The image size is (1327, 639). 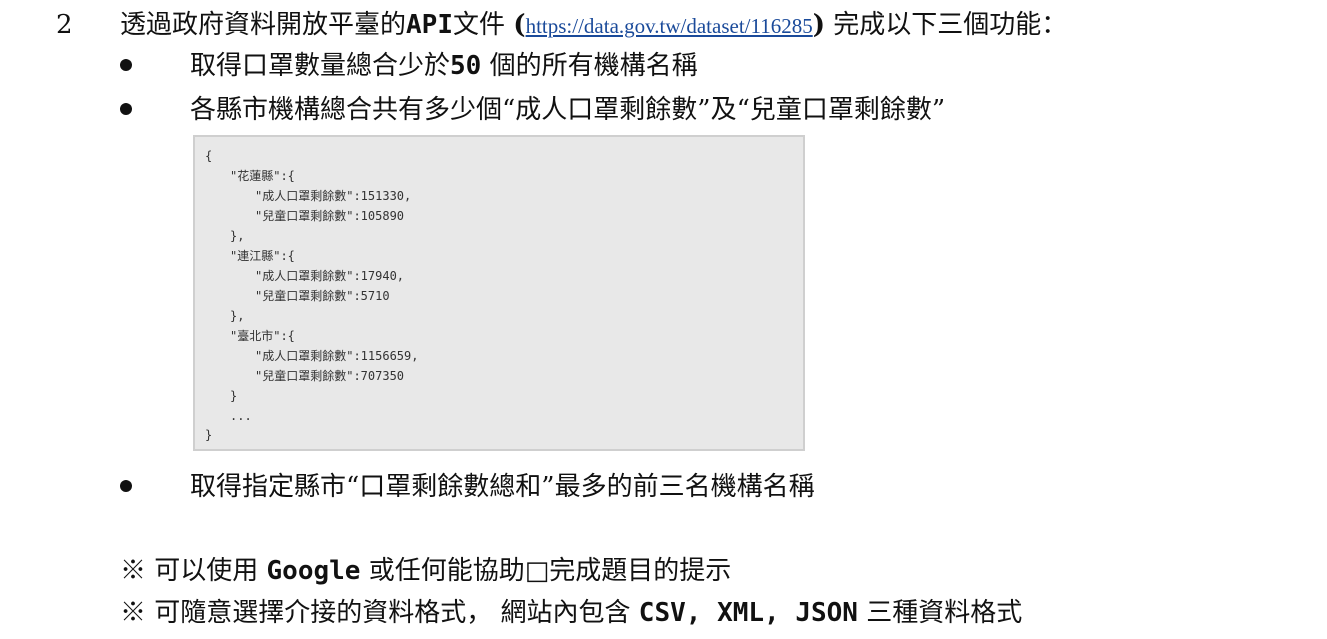 What do you see at coordinates (330, 216) in the screenshot?
I see `code-line: "兒童口罩剩餘數":105890` at bounding box center [330, 216].